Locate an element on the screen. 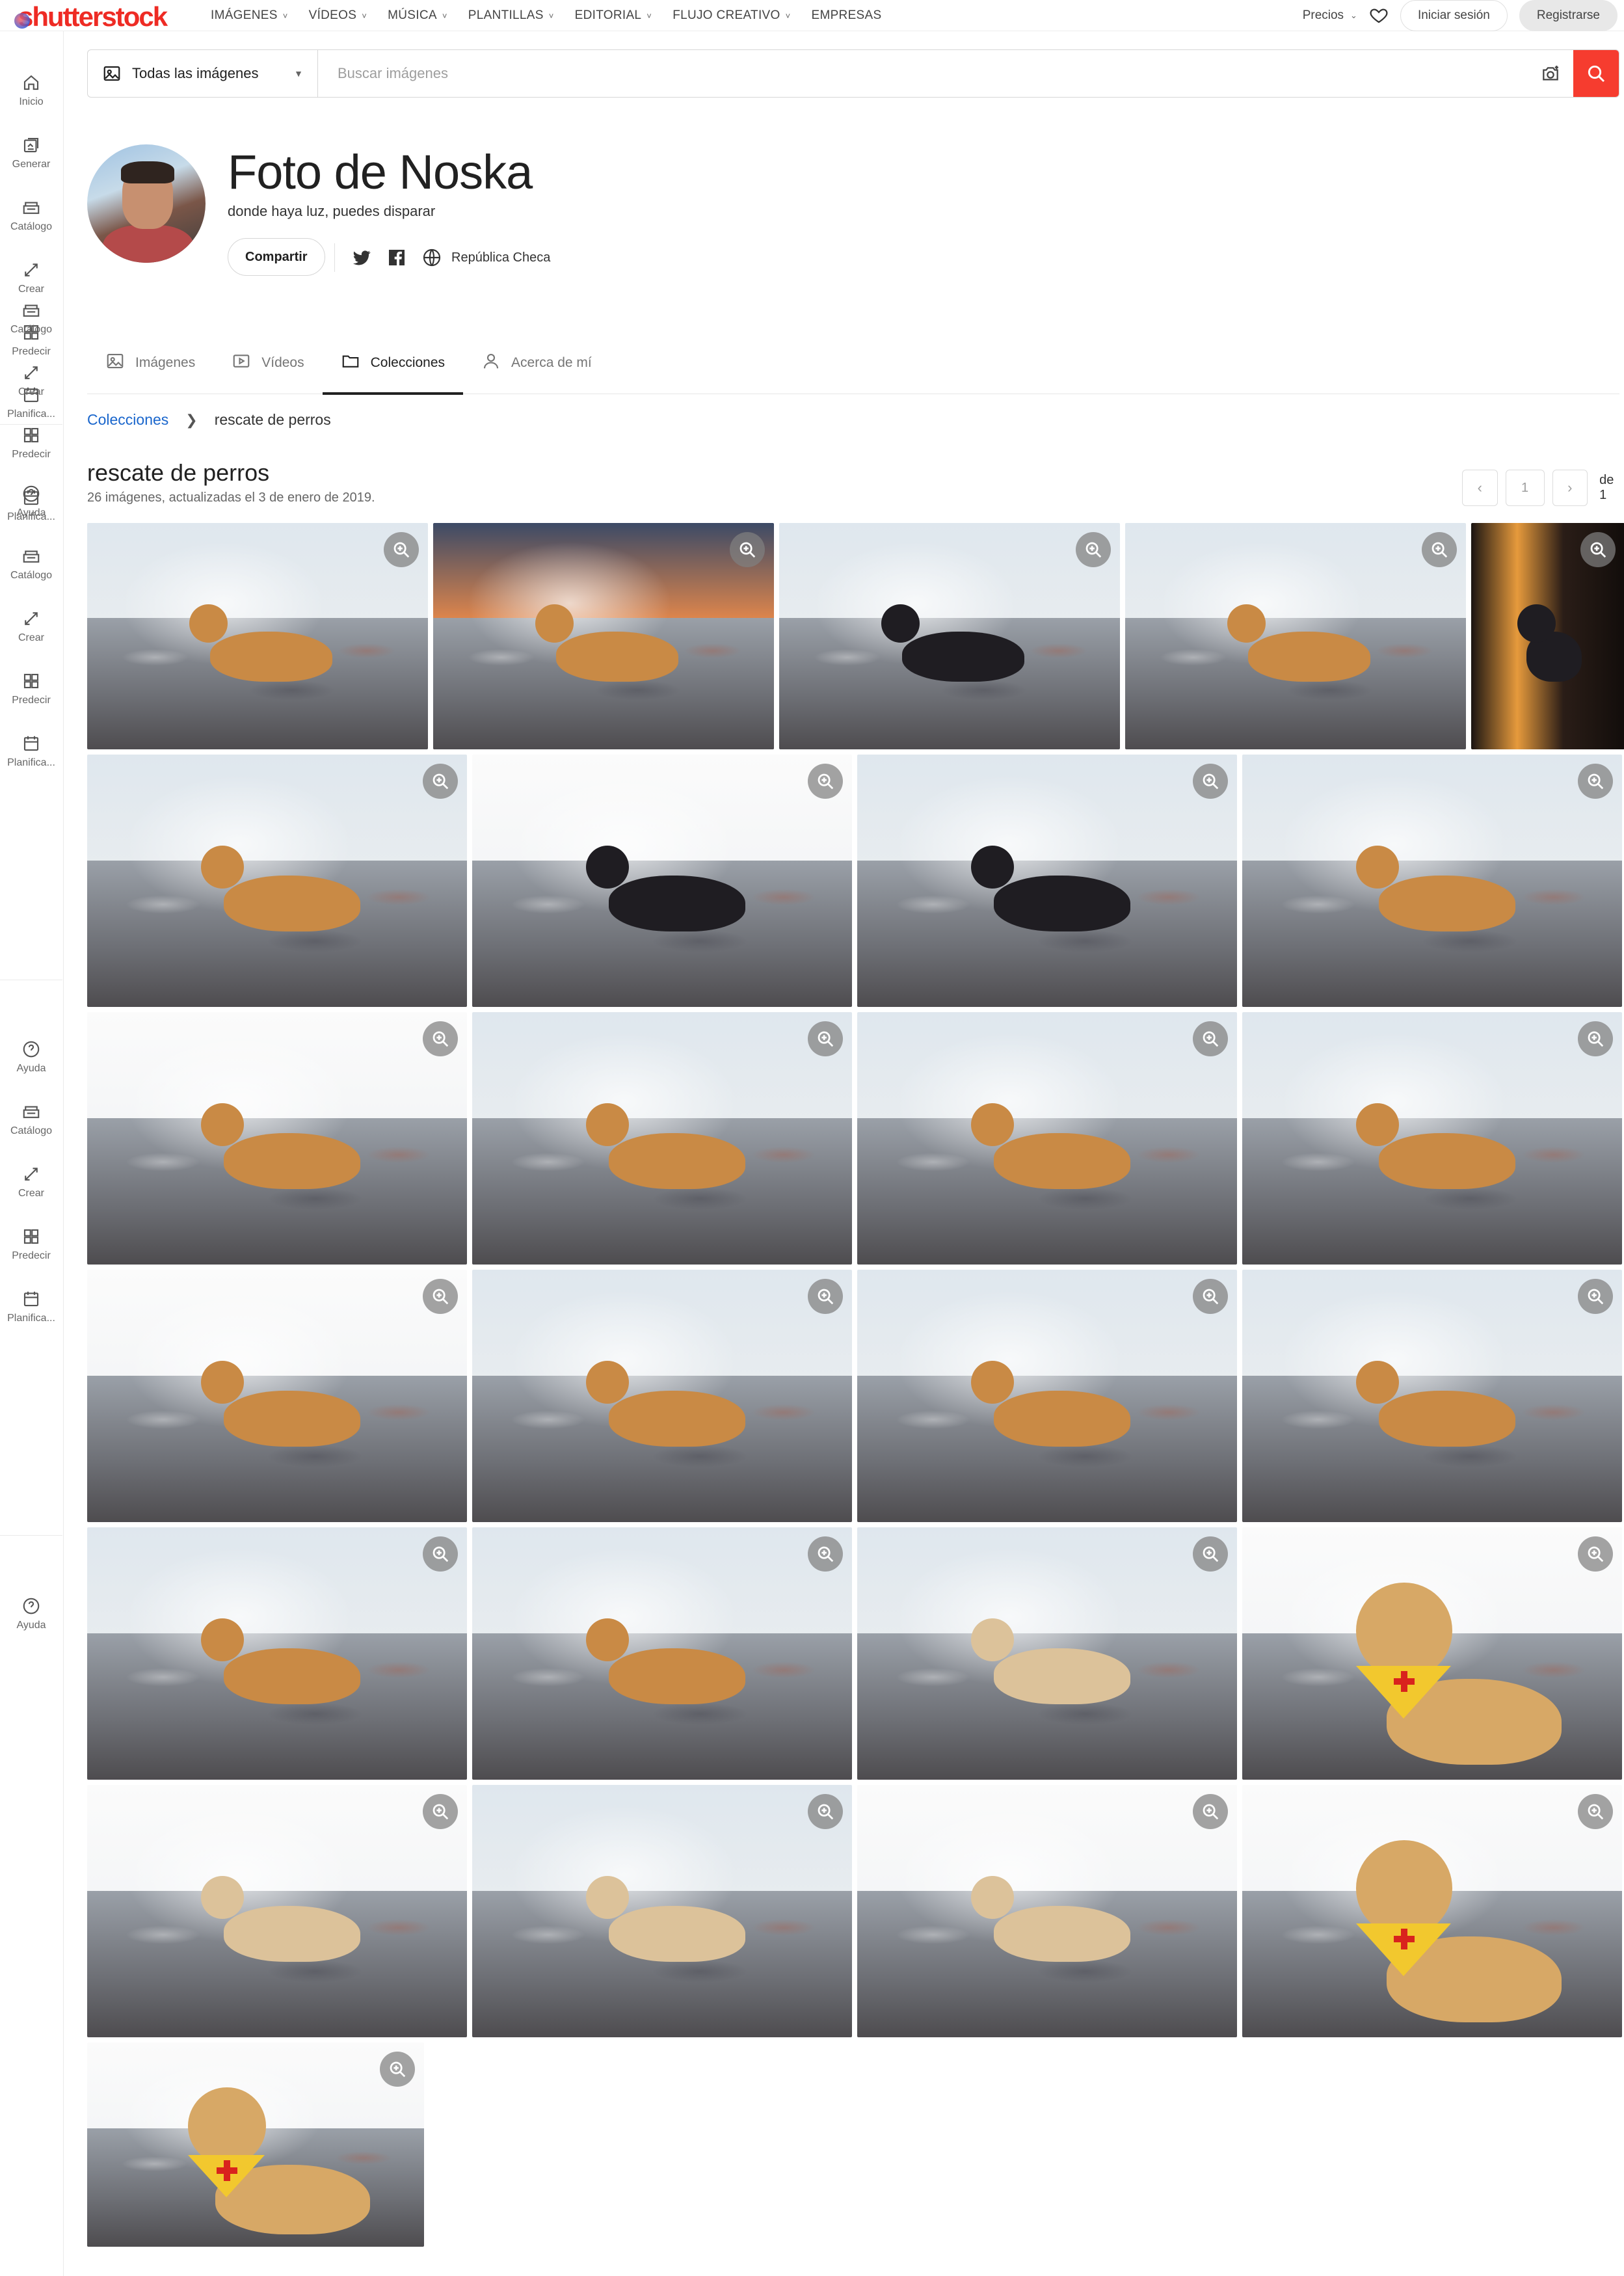 The height and width of the screenshot is (2276, 1624). search-input is located at coordinates (923, 73).